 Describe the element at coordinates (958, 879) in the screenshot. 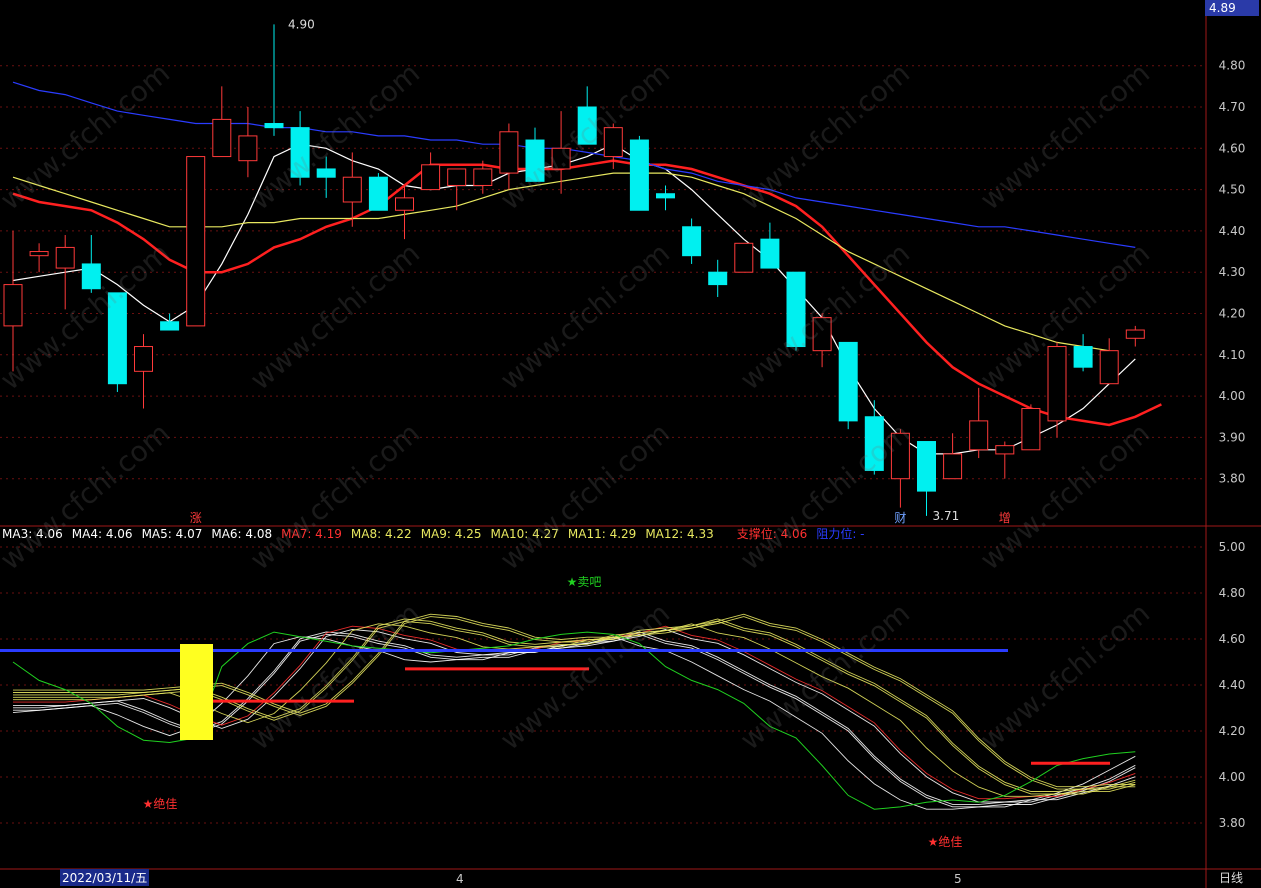

I see `month-label-5: 5` at that location.